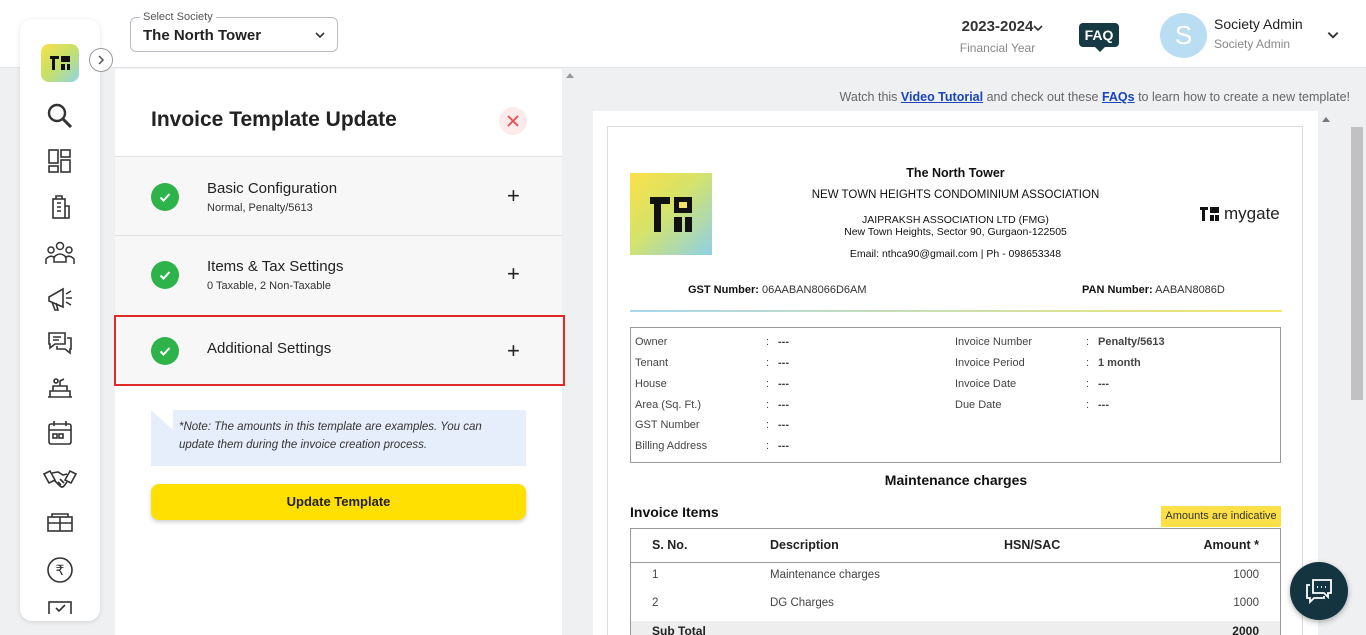  Describe the element at coordinates (825, 575) in the screenshot. I see `row-description: Maintenance charges` at that location.